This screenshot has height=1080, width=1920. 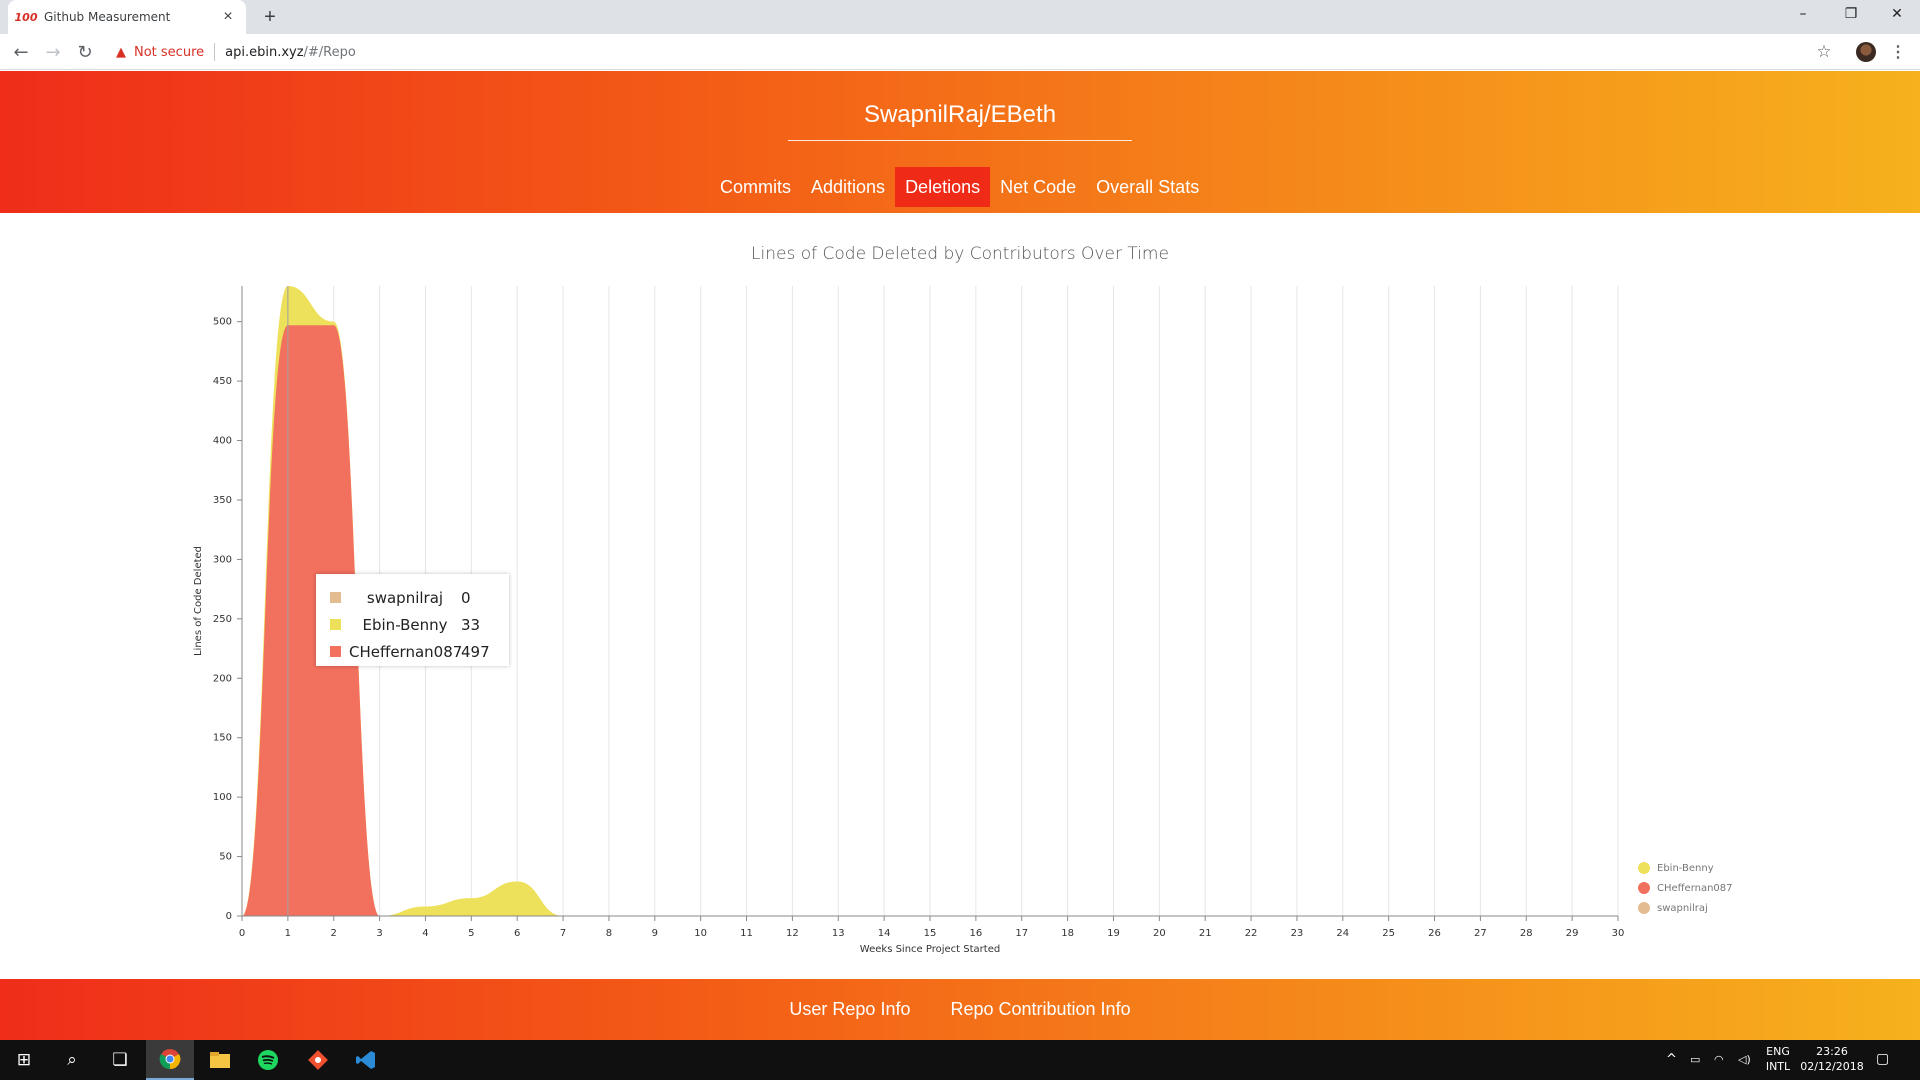 I want to click on y-tick-label-350: 350, so click(x=222, y=500).